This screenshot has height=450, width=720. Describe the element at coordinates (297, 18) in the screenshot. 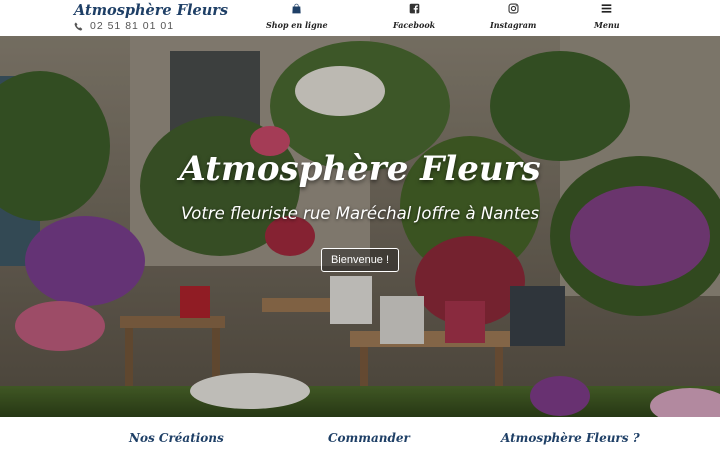

I see `nav-shop-en-ligne: Shop en ligne` at that location.